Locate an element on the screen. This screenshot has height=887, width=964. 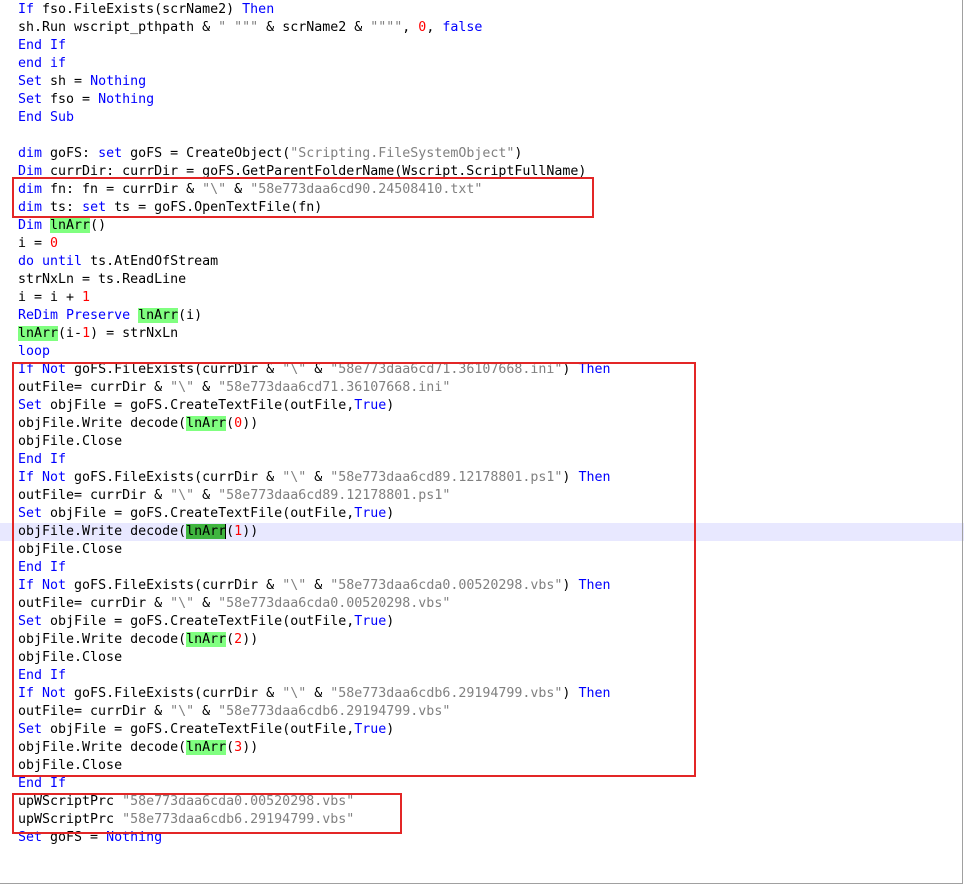
code-token: goFS.FileExists(currDir & is located at coordinates (178, 369).